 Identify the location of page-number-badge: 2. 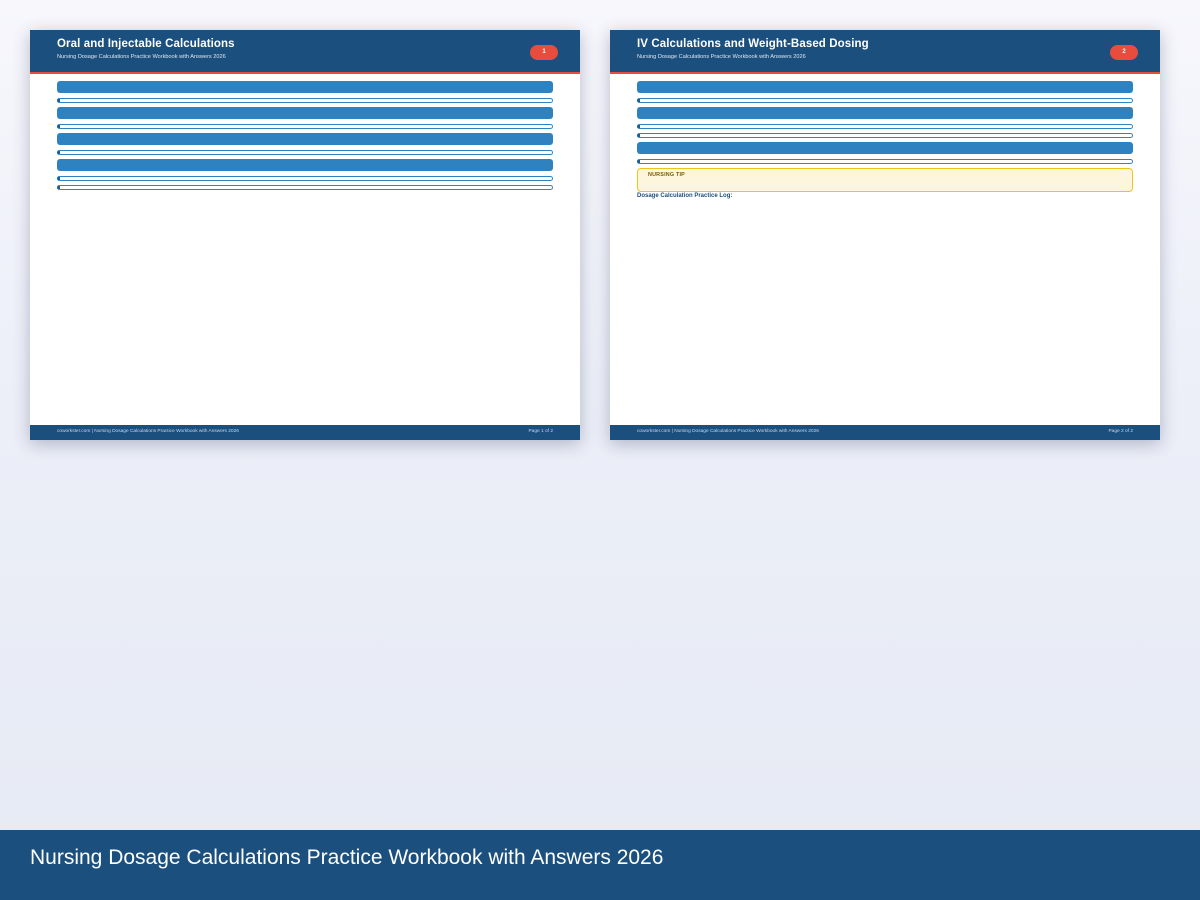
(1124, 52).